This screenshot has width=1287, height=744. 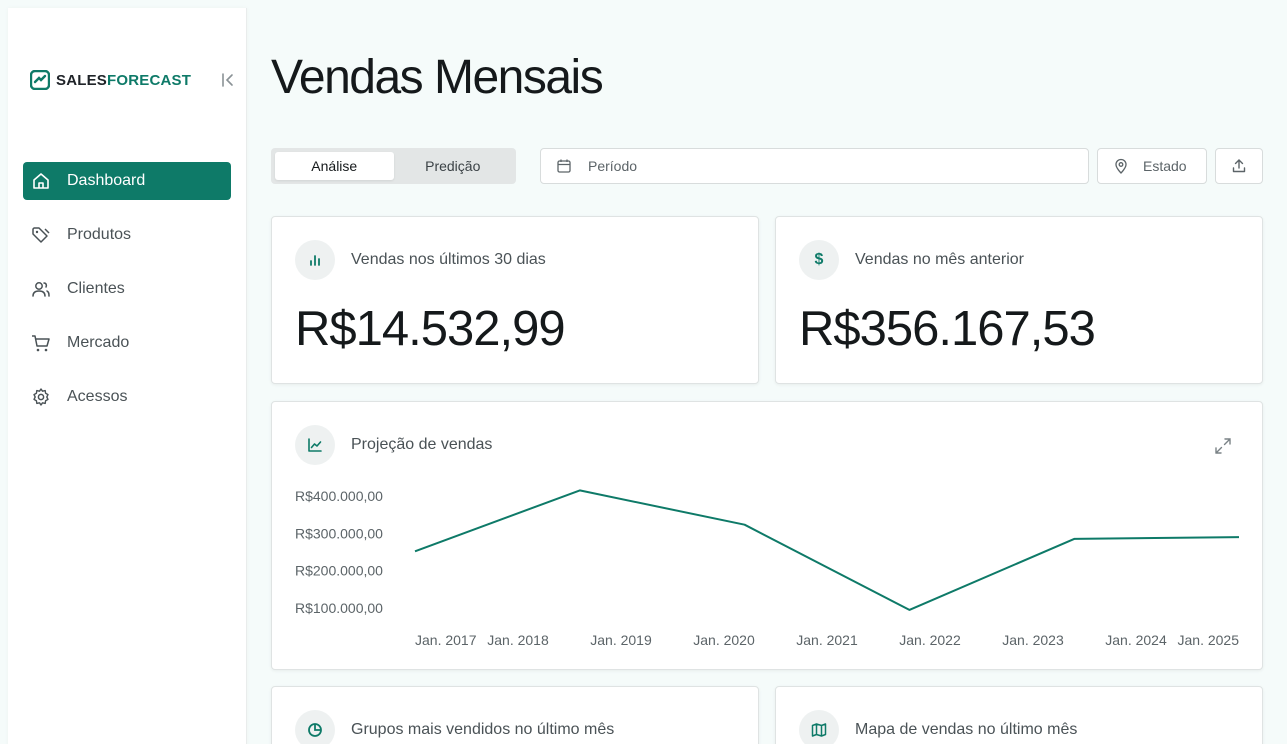 I want to click on collapse-sidebar-icon, so click(x=228, y=80).